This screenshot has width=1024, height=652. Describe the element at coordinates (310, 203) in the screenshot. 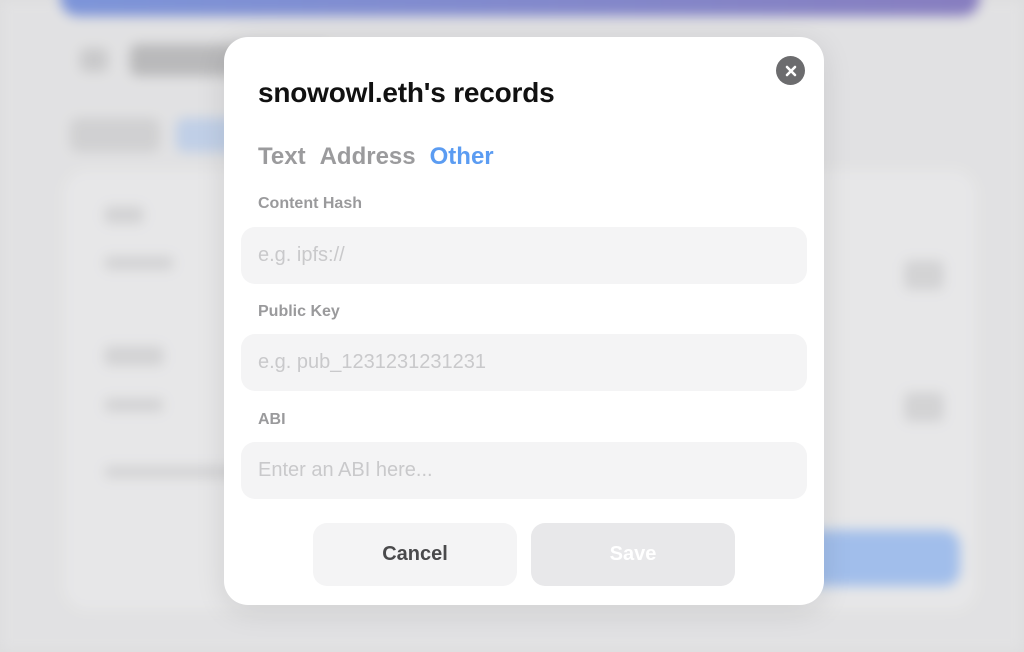

I see `content-hash-label: Content Hash` at that location.